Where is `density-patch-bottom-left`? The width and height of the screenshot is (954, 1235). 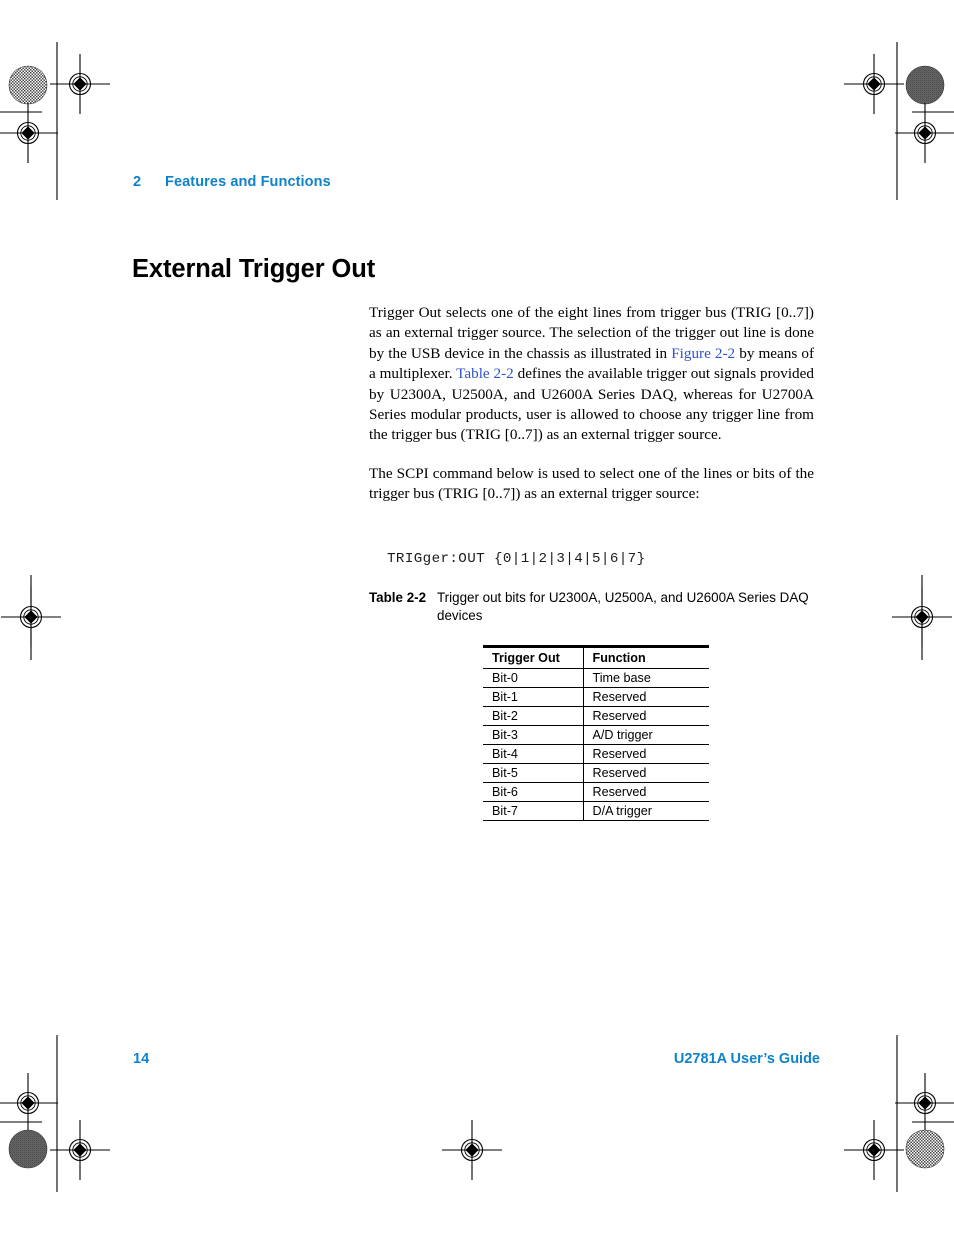
density-patch-bottom-left is located at coordinates (28, 1149).